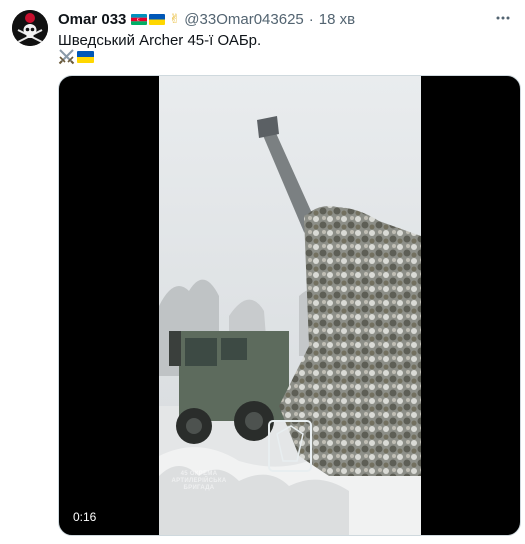  Describe the element at coordinates (199, 481) in the screenshot. I see `brigade-watermark: 45 ОКРЕМА АРТИЛЕРІЙСЬКА БРИГАДА` at that location.